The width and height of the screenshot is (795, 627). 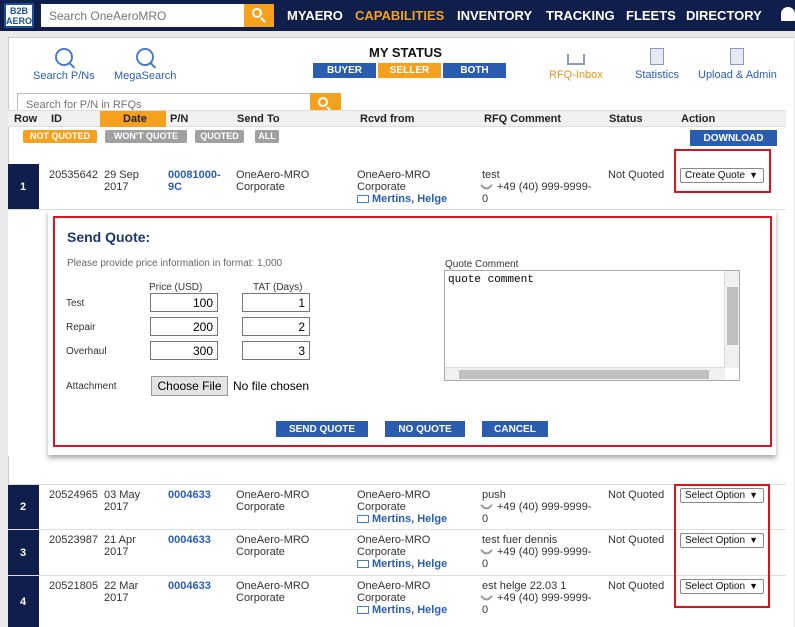 What do you see at coordinates (737, 75) in the screenshot?
I see `upload-admin-label: Upload & Admin` at bounding box center [737, 75].